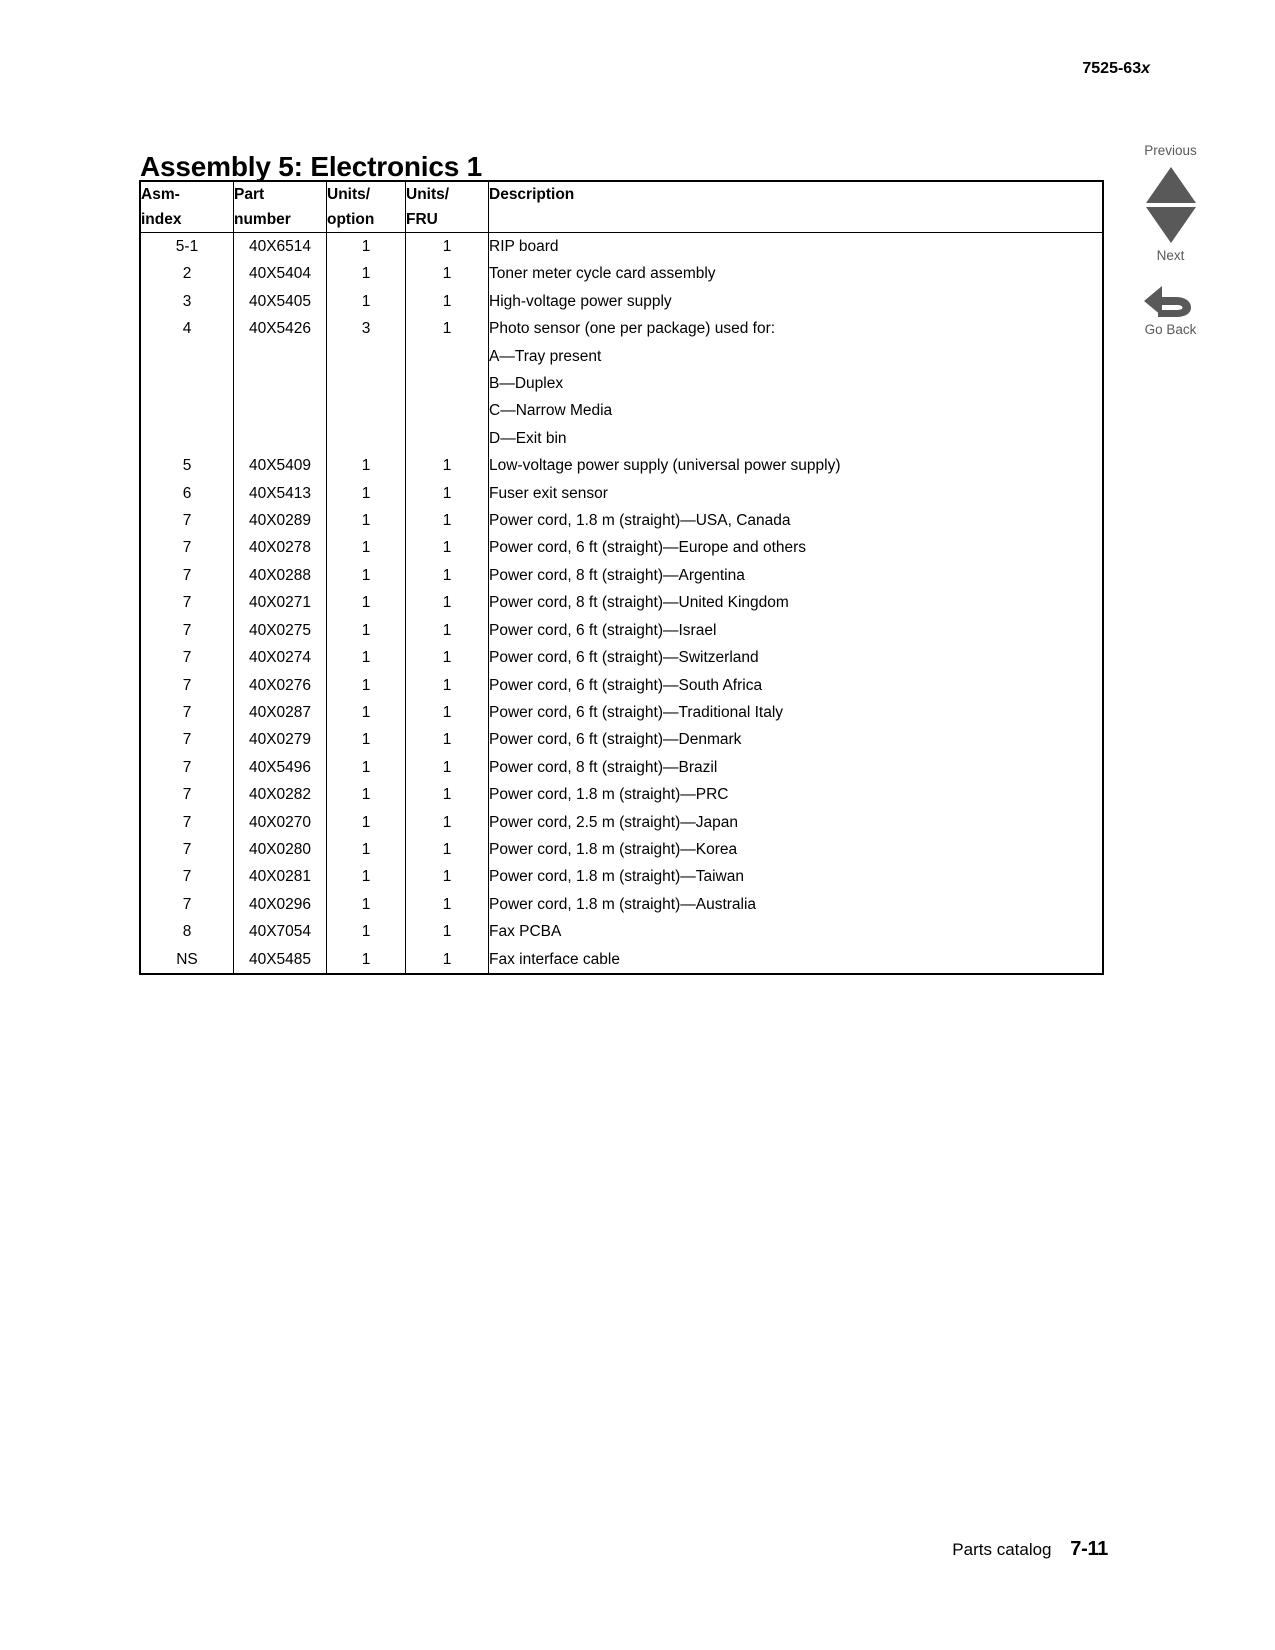 This screenshot has width=1275, height=1650. What do you see at coordinates (280, 603) in the screenshot?
I see `cell-part-number: 40X0271` at bounding box center [280, 603].